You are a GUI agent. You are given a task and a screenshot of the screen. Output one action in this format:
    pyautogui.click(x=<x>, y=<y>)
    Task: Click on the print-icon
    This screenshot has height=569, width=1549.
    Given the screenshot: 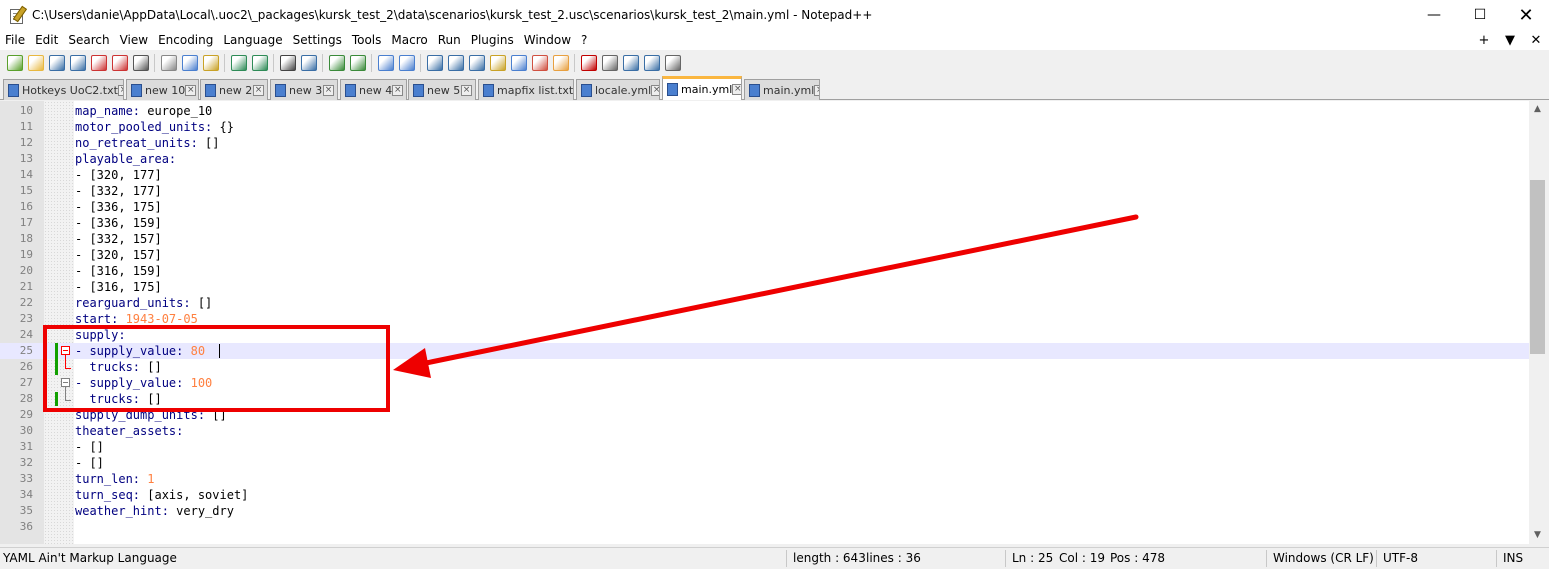 What is the action you would take?
    pyautogui.click(x=140, y=63)
    